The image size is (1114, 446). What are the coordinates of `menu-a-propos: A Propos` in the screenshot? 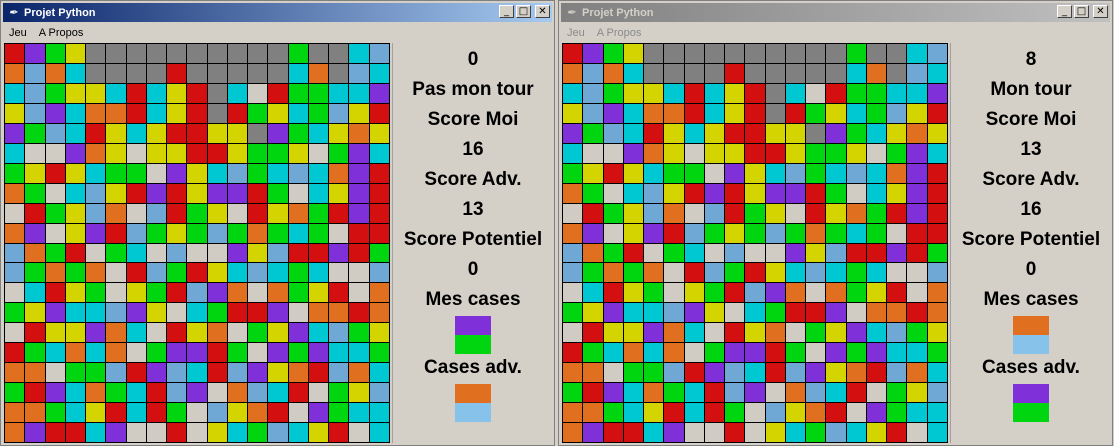 It's located at (619, 33).